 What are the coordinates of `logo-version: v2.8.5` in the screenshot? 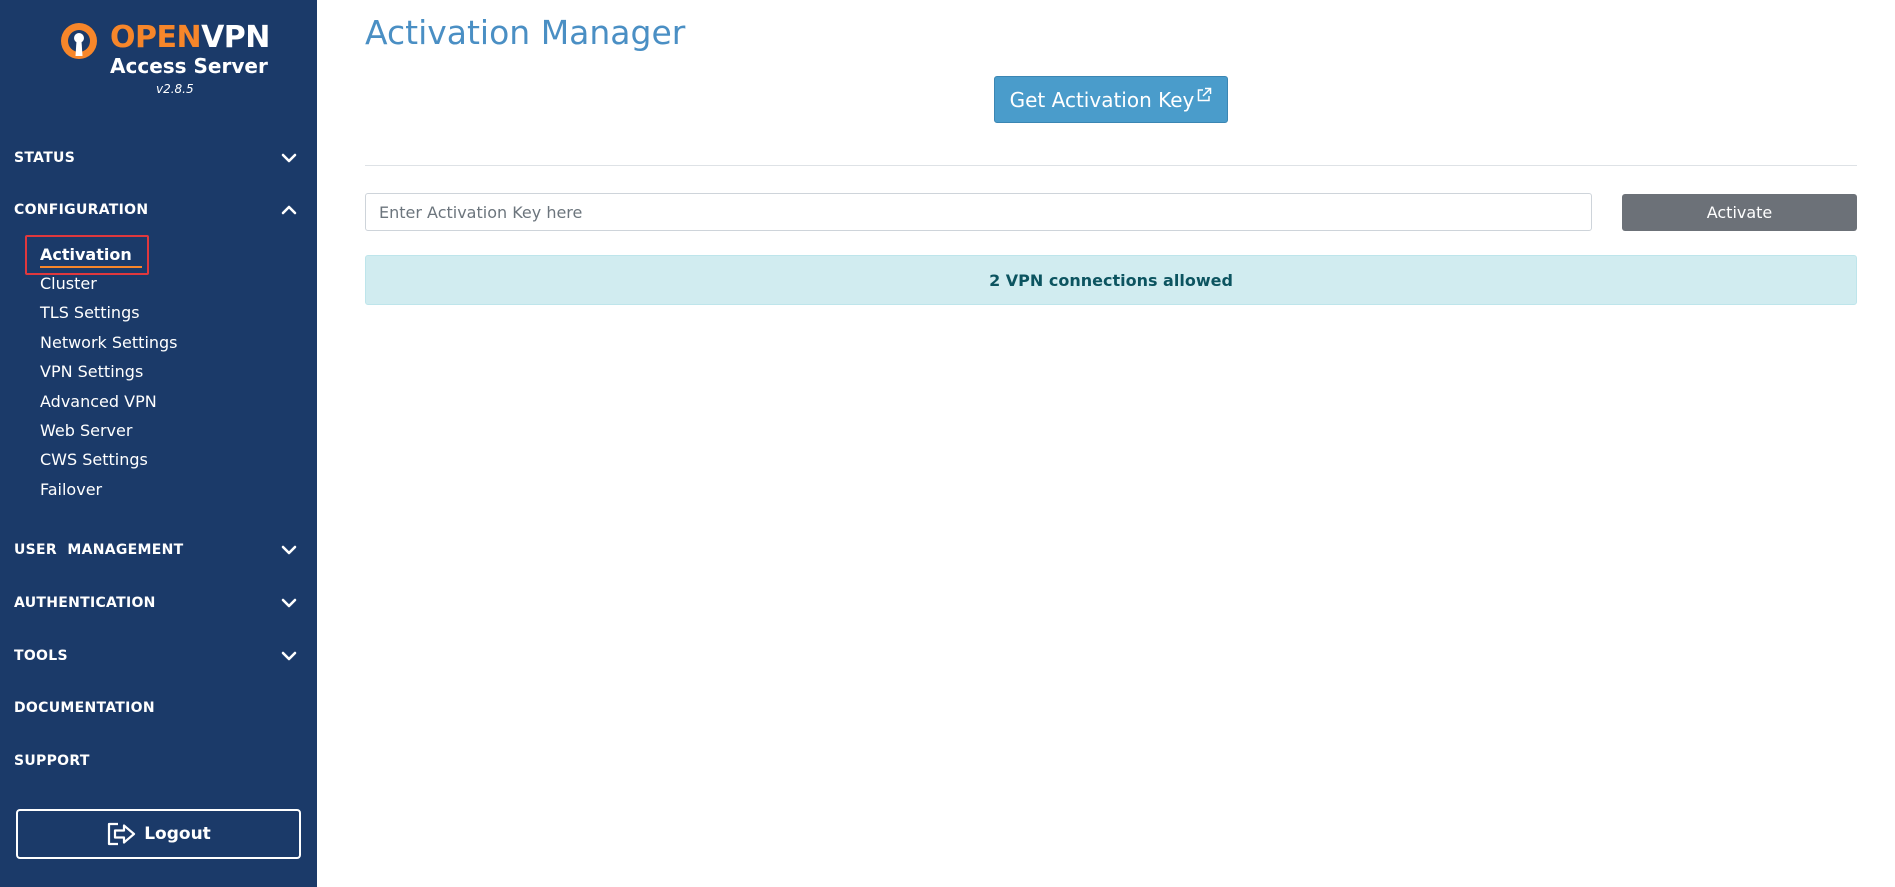 It's located at (175, 89).